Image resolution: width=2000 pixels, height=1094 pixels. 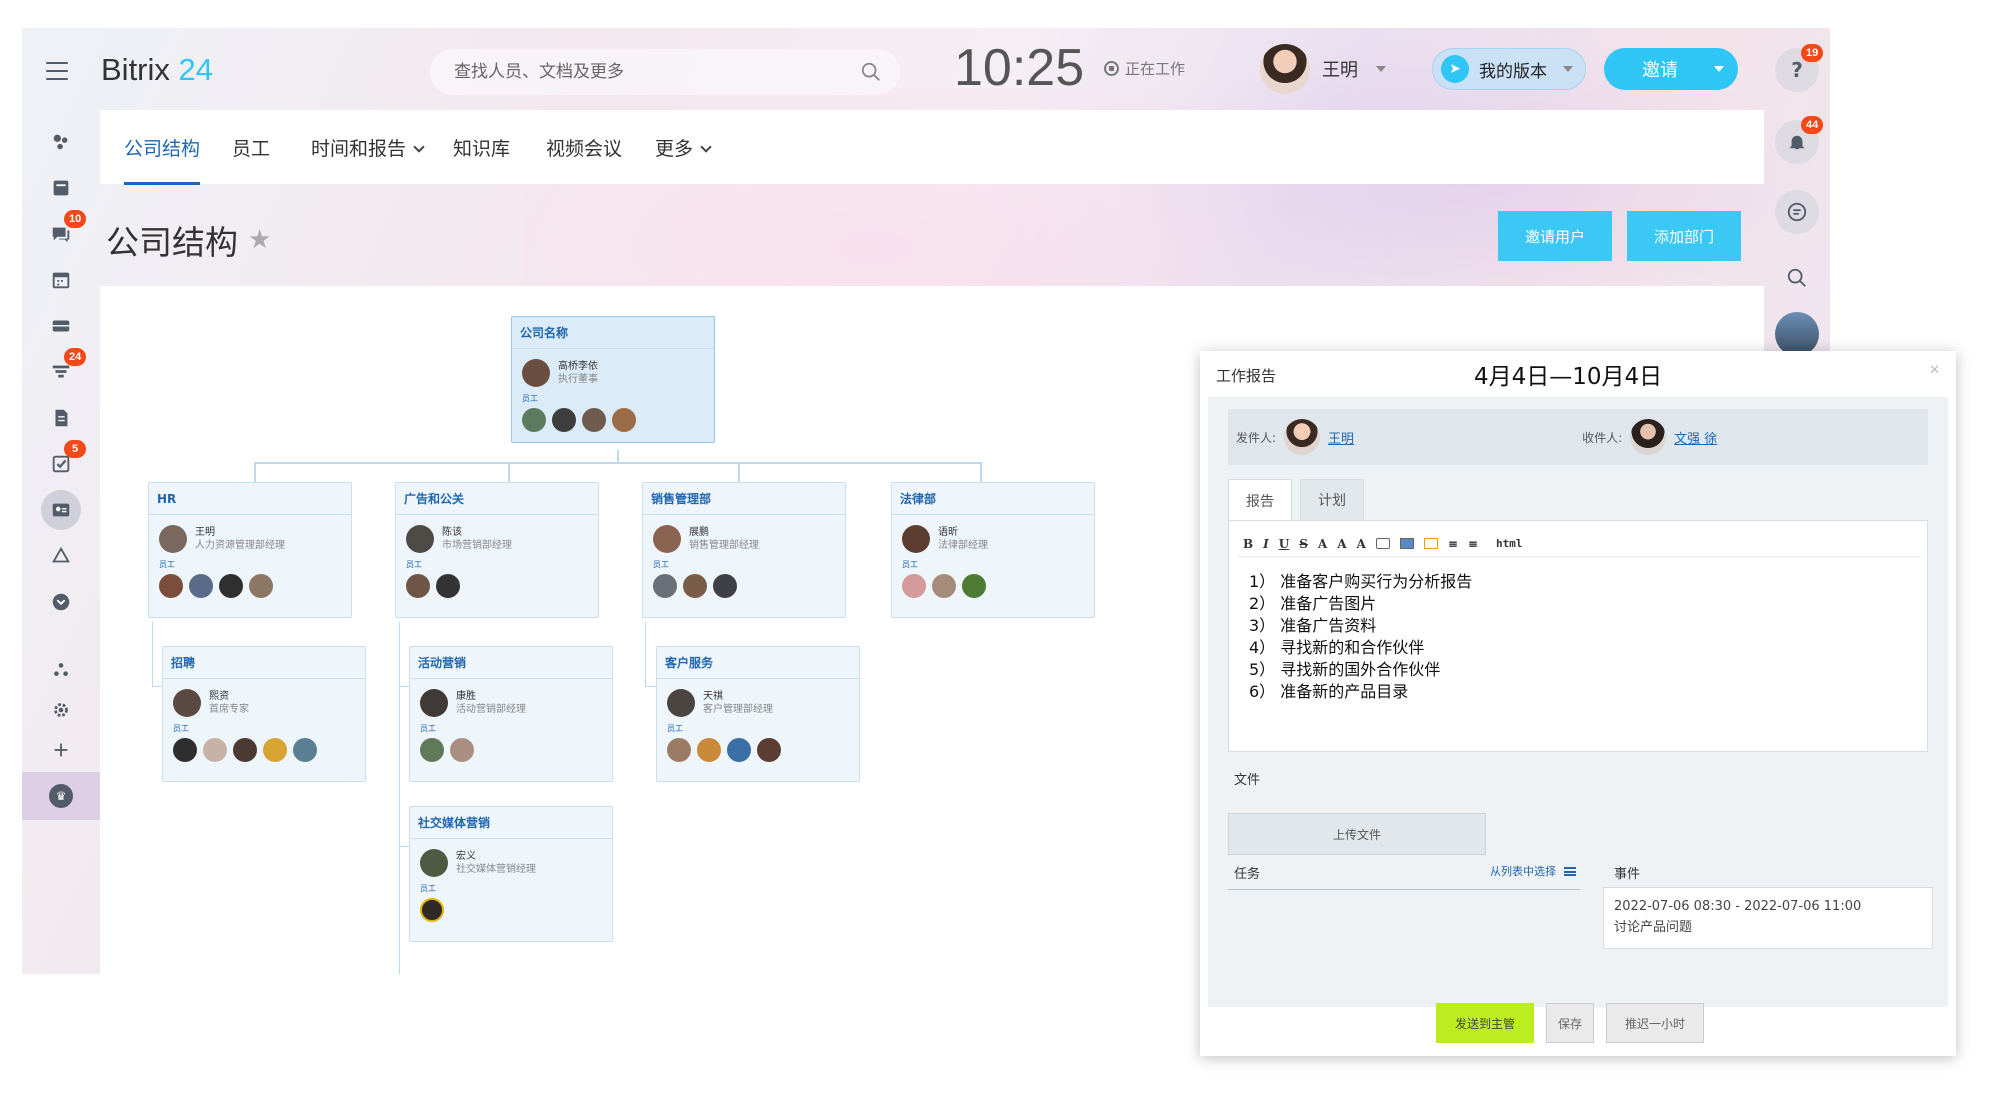 What do you see at coordinates (1570, 1023) in the screenshot?
I see `save-button: 保存` at bounding box center [1570, 1023].